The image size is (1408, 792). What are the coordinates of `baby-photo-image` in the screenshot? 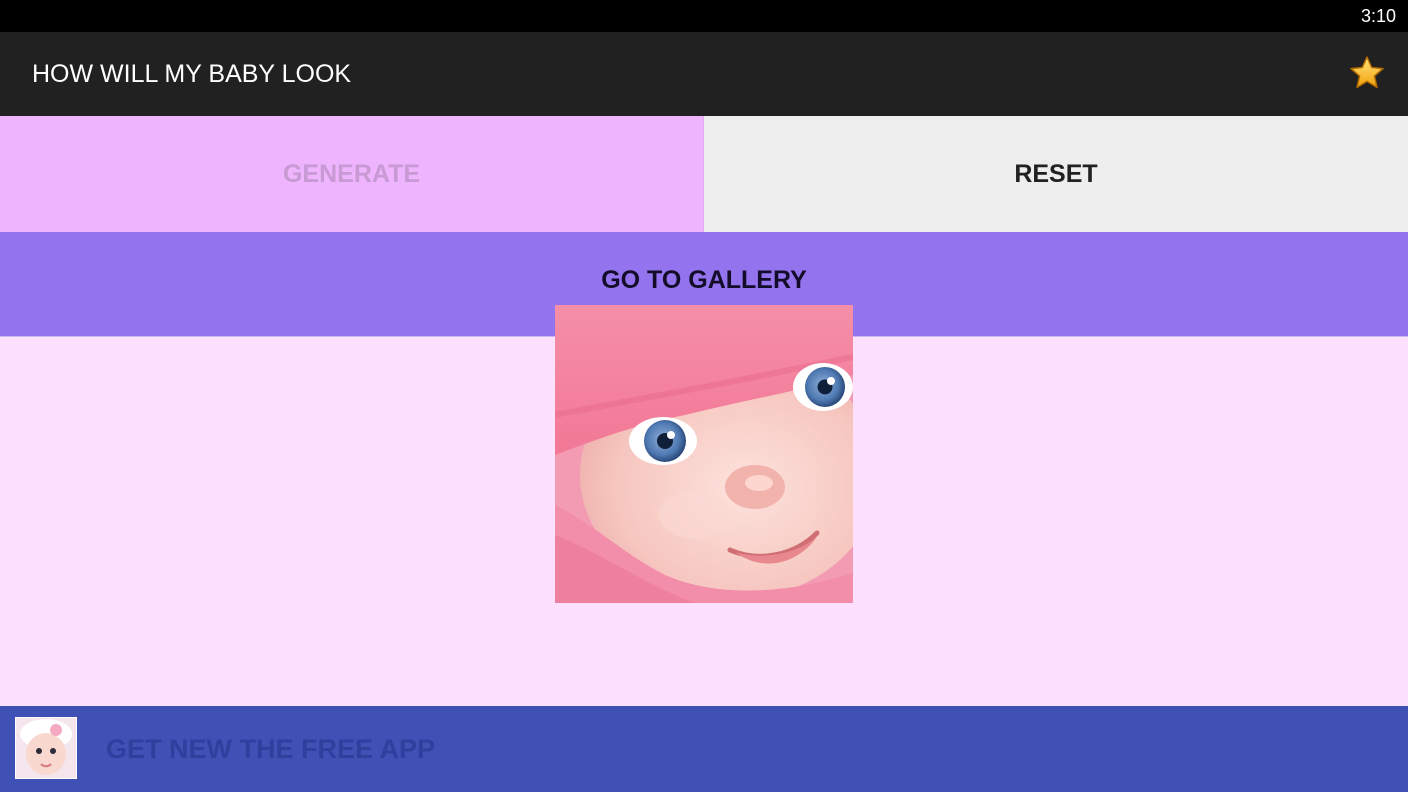 It's located at (717, 454).